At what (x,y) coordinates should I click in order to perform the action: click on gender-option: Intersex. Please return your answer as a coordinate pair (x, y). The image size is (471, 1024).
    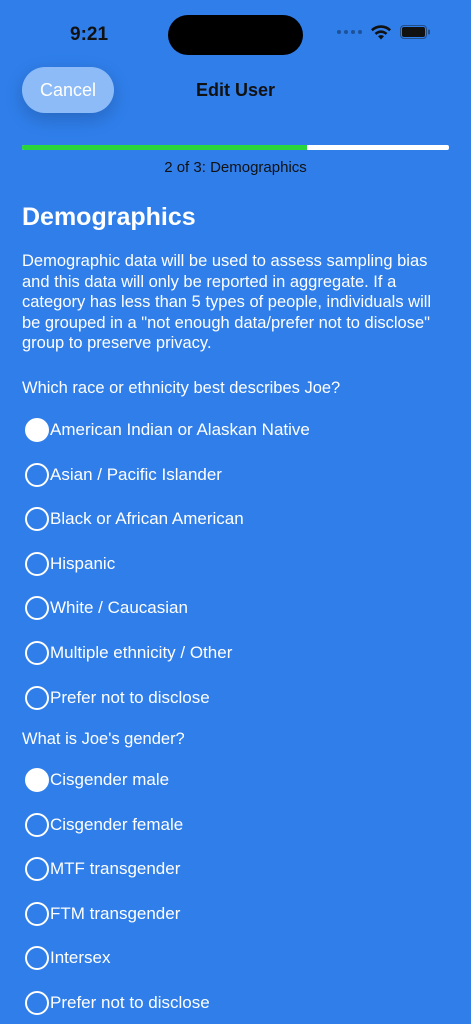
    Looking at the image, I should click on (67, 958).